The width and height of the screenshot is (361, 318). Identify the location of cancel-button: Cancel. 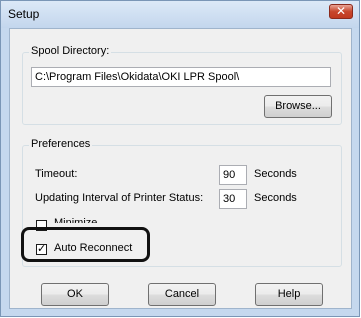
(182, 294).